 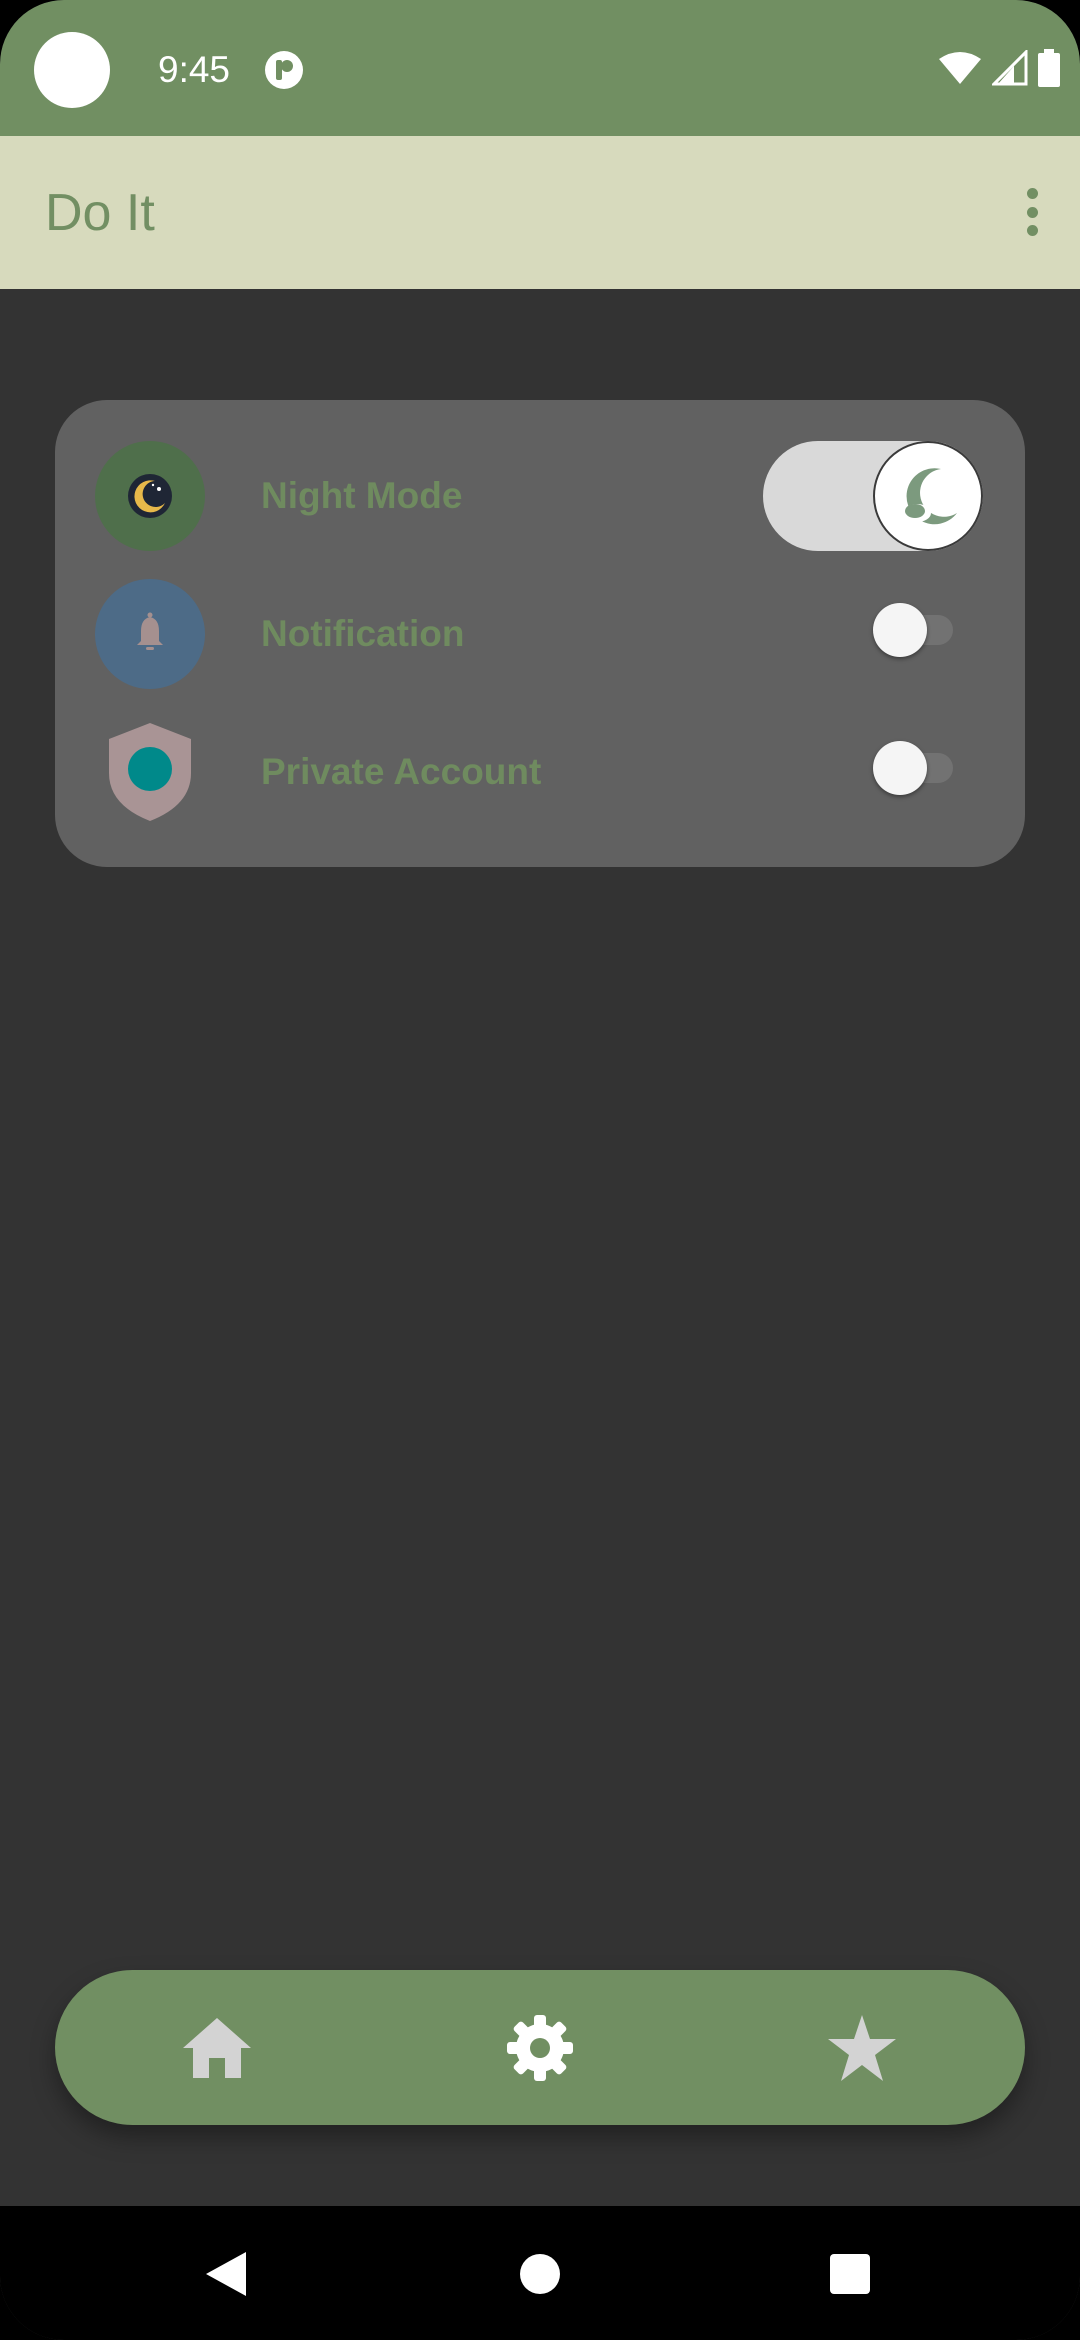 What do you see at coordinates (72, 70) in the screenshot?
I see `camera-cutout` at bounding box center [72, 70].